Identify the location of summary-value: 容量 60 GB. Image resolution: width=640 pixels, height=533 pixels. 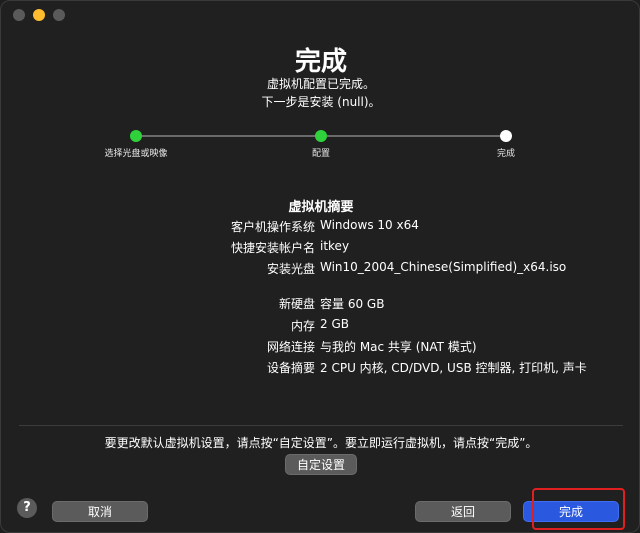
(352, 304).